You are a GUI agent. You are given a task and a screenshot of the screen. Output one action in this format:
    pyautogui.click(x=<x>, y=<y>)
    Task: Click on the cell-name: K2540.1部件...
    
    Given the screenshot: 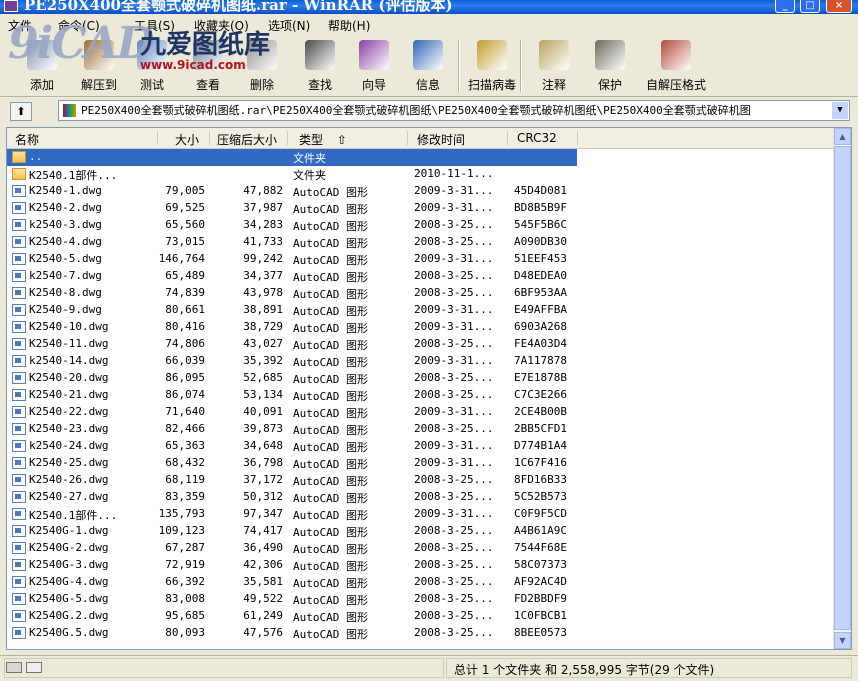 What is the action you would take?
    pyautogui.click(x=73, y=175)
    